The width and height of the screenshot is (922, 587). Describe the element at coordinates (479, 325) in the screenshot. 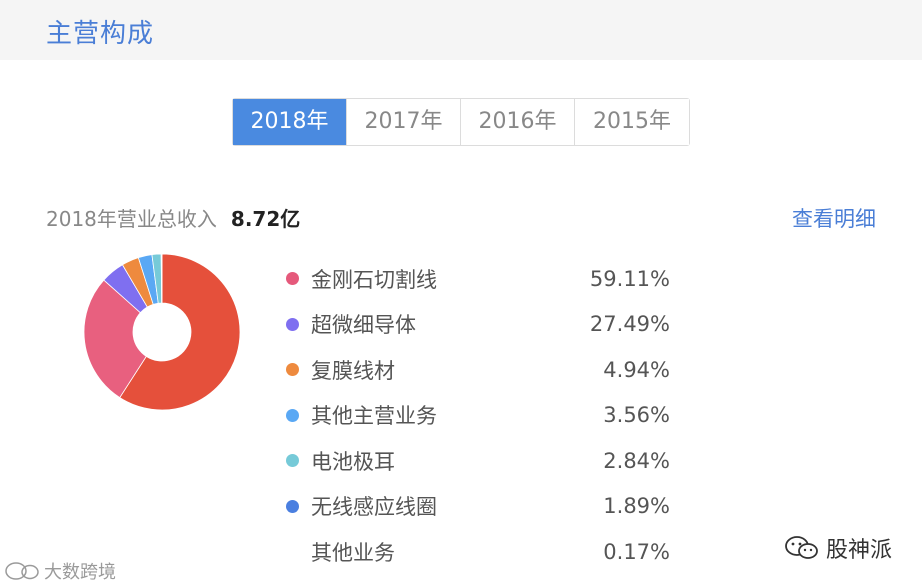

I see `legend-item: 超微细导体 27.49%` at that location.